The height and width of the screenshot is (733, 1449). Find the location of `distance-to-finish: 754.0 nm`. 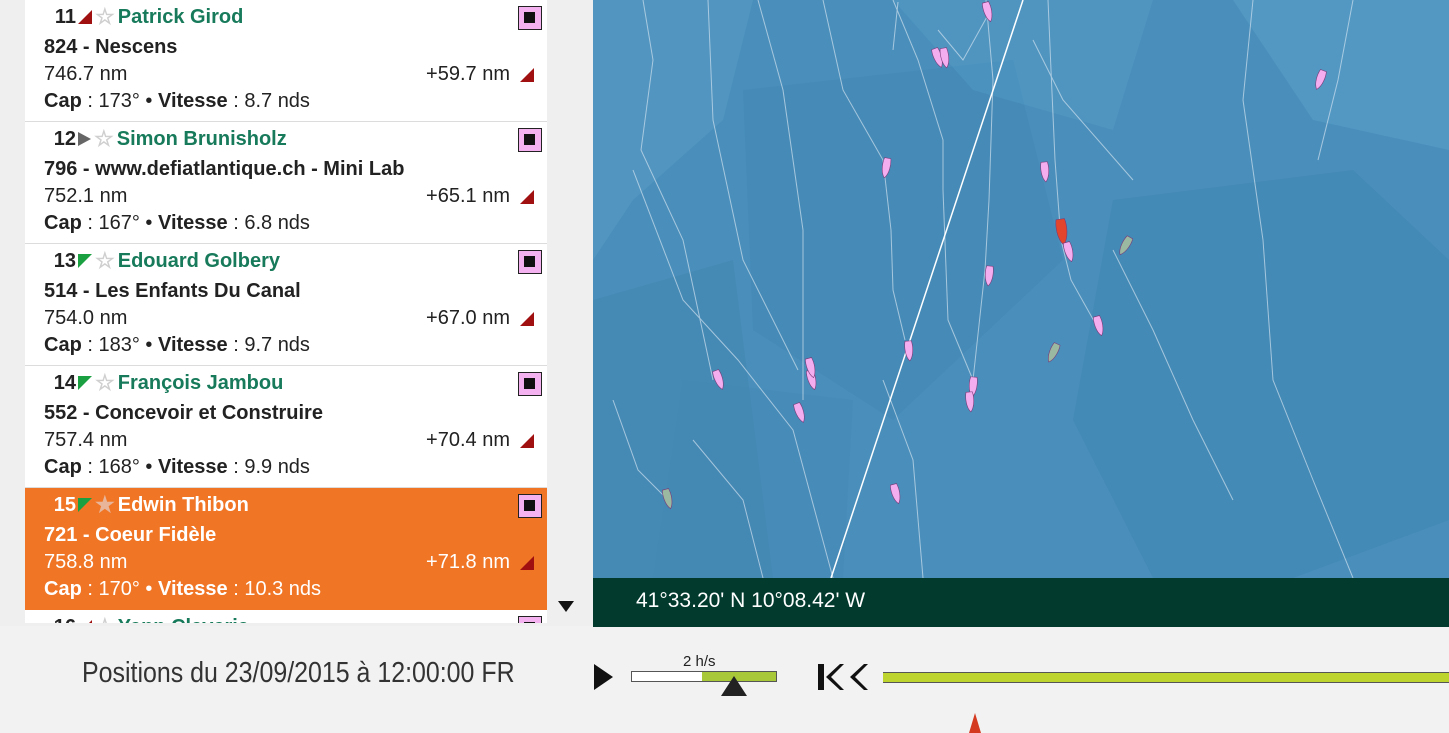

distance-to-finish: 754.0 nm is located at coordinates (86, 318).